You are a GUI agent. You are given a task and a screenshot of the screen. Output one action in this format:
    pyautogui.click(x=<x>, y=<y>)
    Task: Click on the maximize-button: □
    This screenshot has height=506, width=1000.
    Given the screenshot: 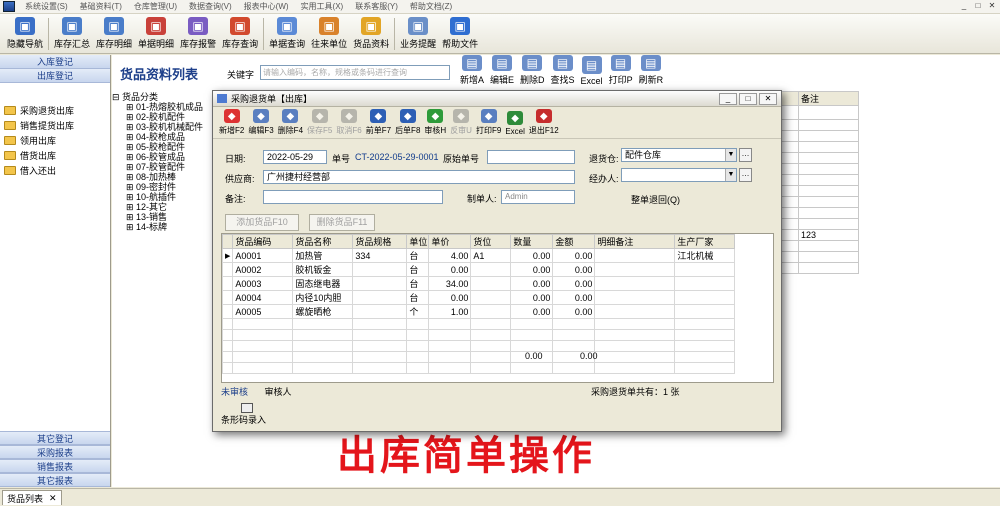 What is the action you would take?
    pyautogui.click(x=978, y=6)
    